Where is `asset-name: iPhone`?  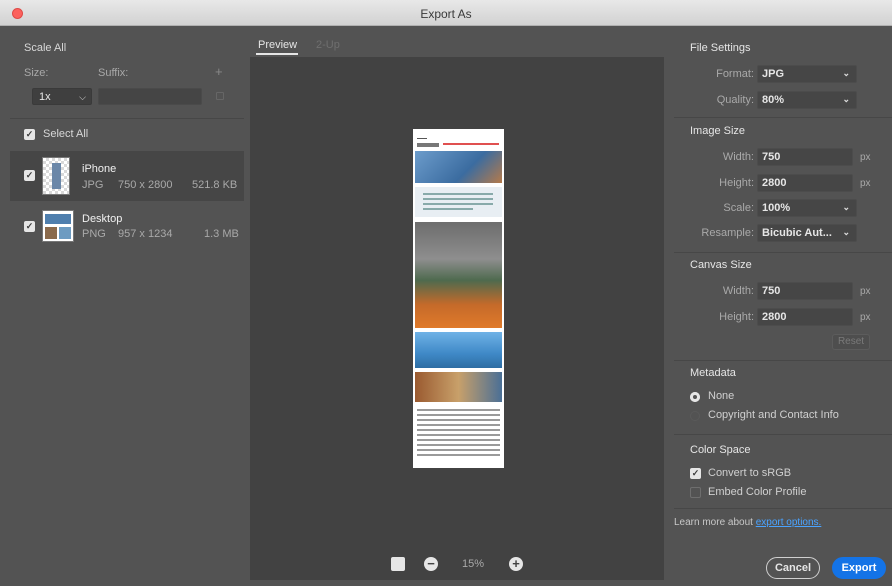 asset-name: iPhone is located at coordinates (99, 169).